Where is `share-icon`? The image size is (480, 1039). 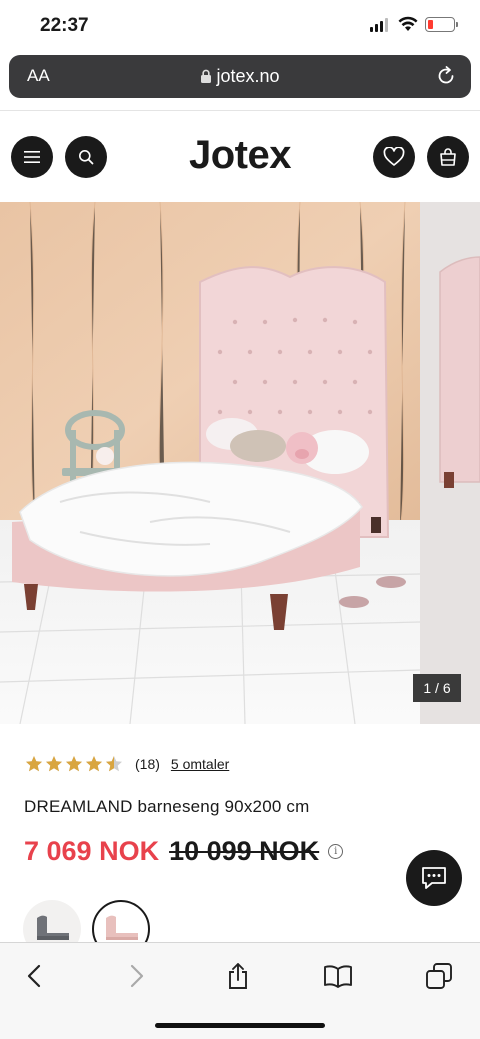
share-icon is located at coordinates (238, 976).